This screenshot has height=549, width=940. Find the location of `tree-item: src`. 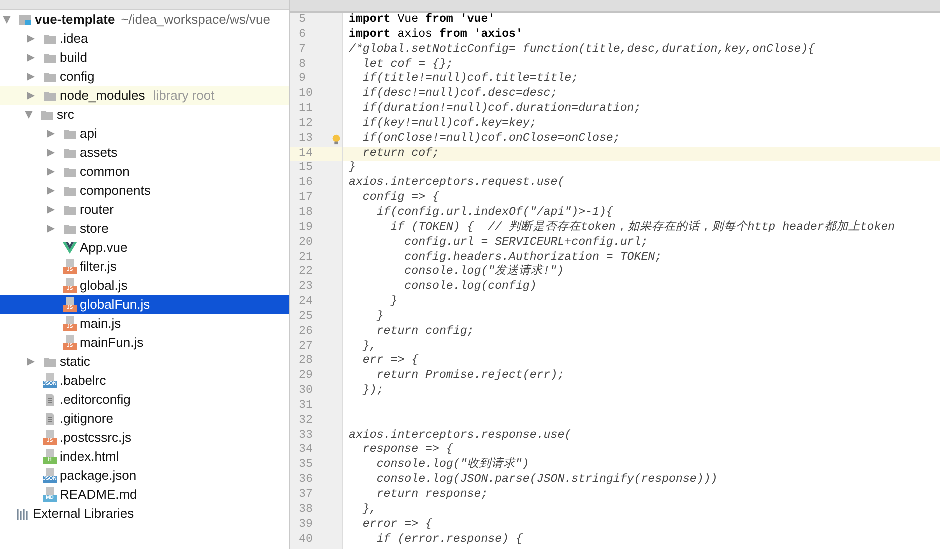

tree-item: src is located at coordinates (144, 114).